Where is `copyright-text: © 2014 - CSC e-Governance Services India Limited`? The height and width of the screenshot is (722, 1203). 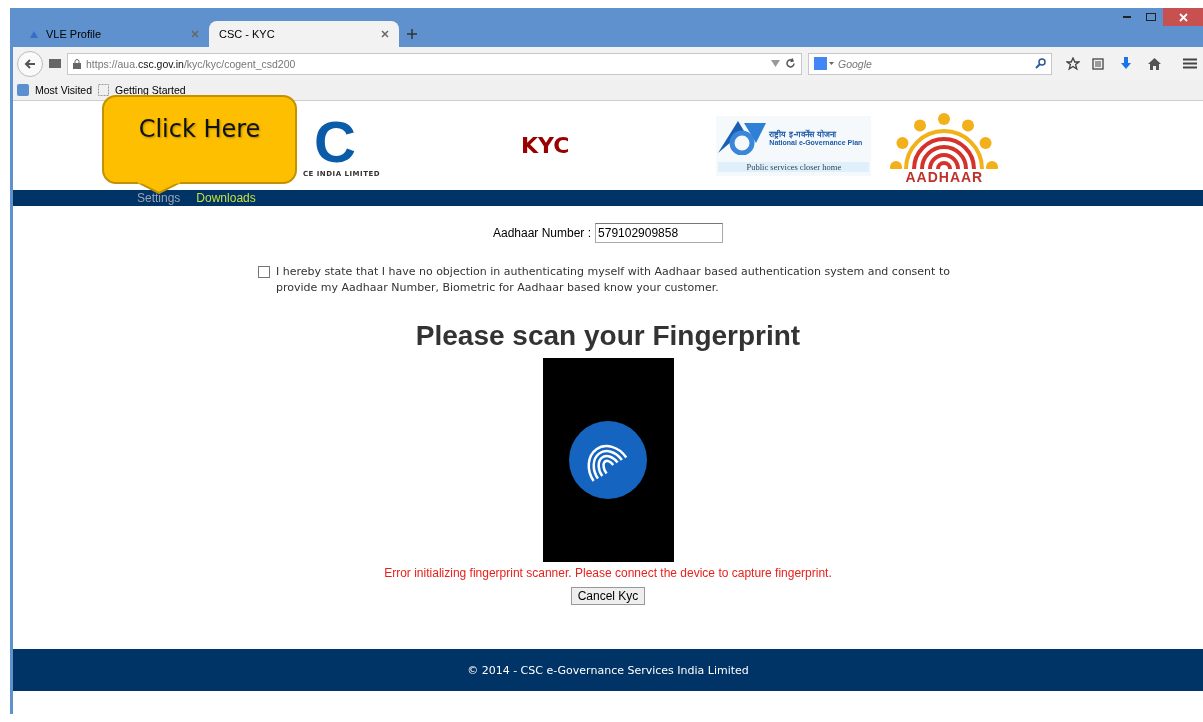
copyright-text: © 2014 - CSC e-Governance Services India Limited is located at coordinates (608, 670).